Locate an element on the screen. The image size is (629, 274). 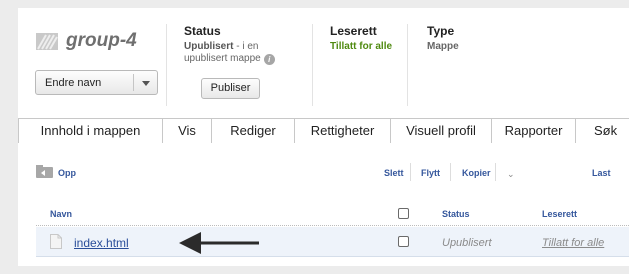
copy-button: Kopier is located at coordinates (476, 173).